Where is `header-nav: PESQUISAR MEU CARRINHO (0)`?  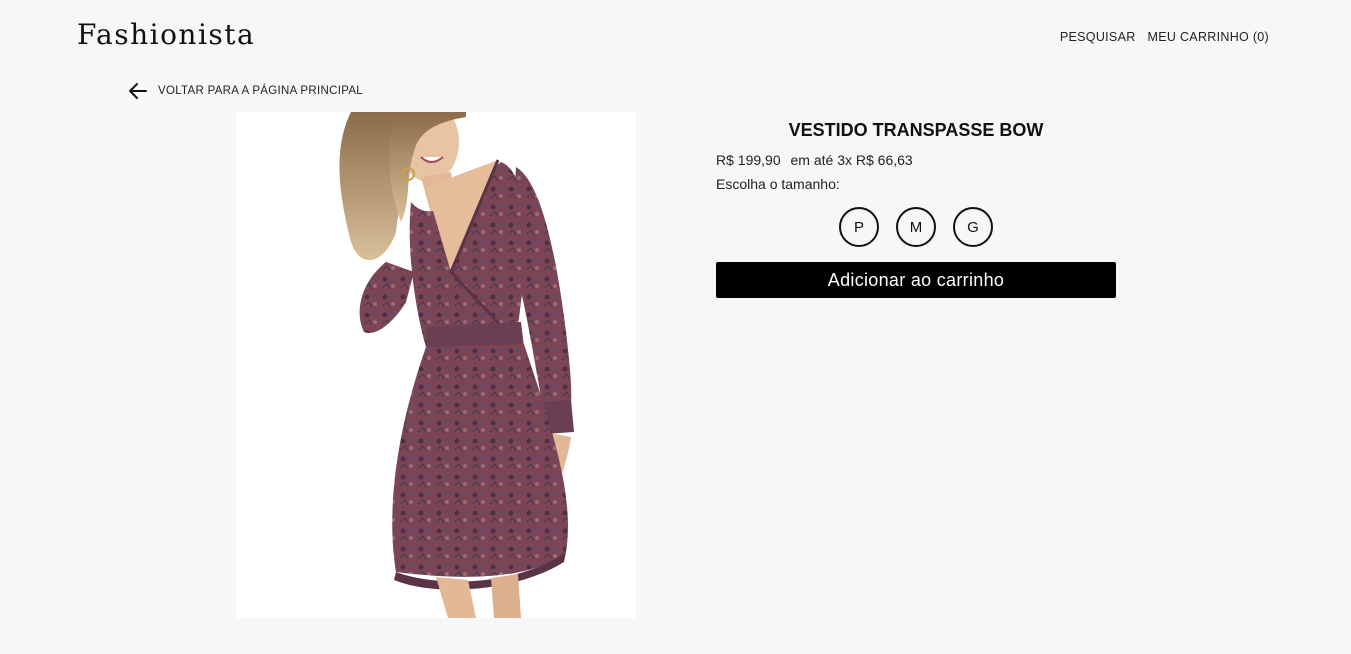 header-nav: PESQUISAR MEU CARRINHO (0) is located at coordinates (1164, 37).